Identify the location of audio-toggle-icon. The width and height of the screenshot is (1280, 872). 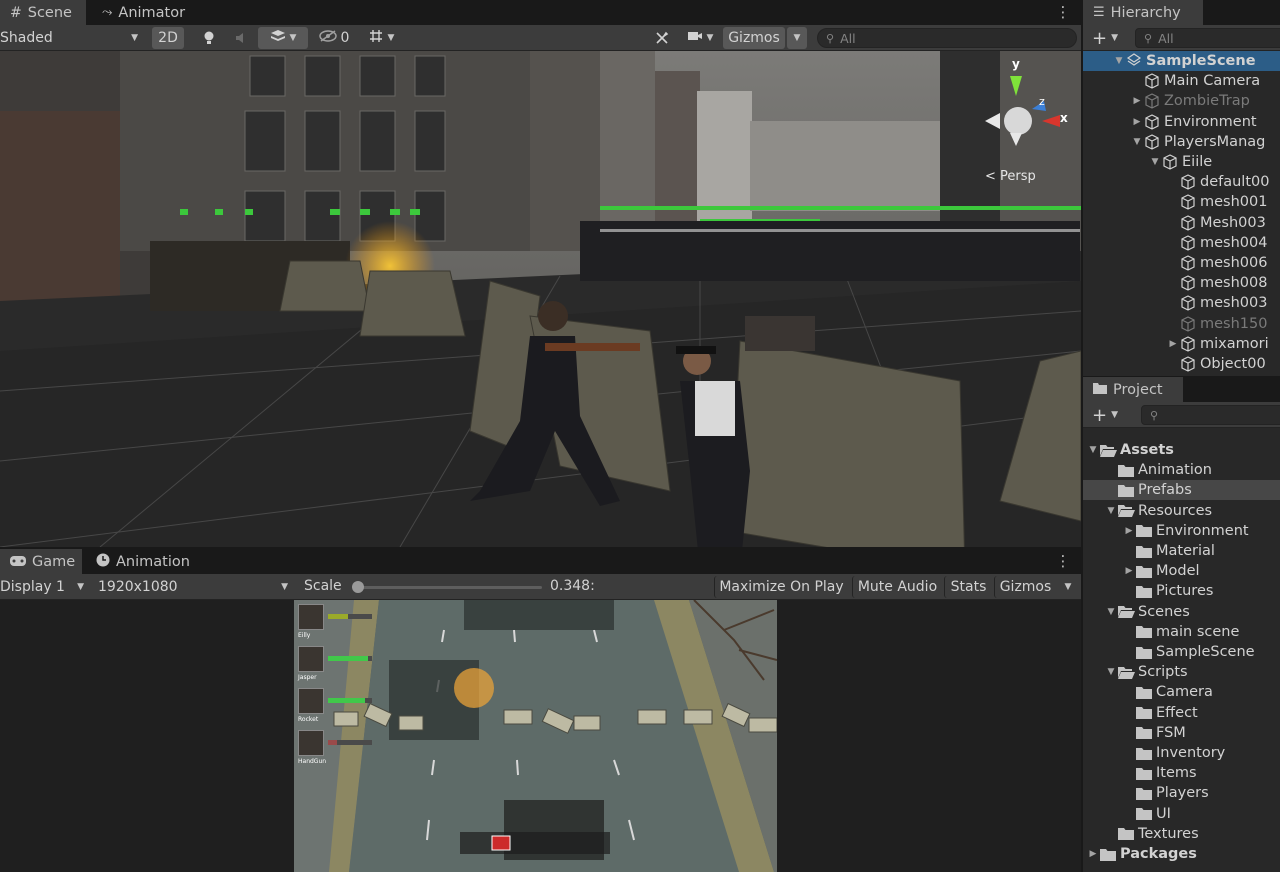
(241, 38).